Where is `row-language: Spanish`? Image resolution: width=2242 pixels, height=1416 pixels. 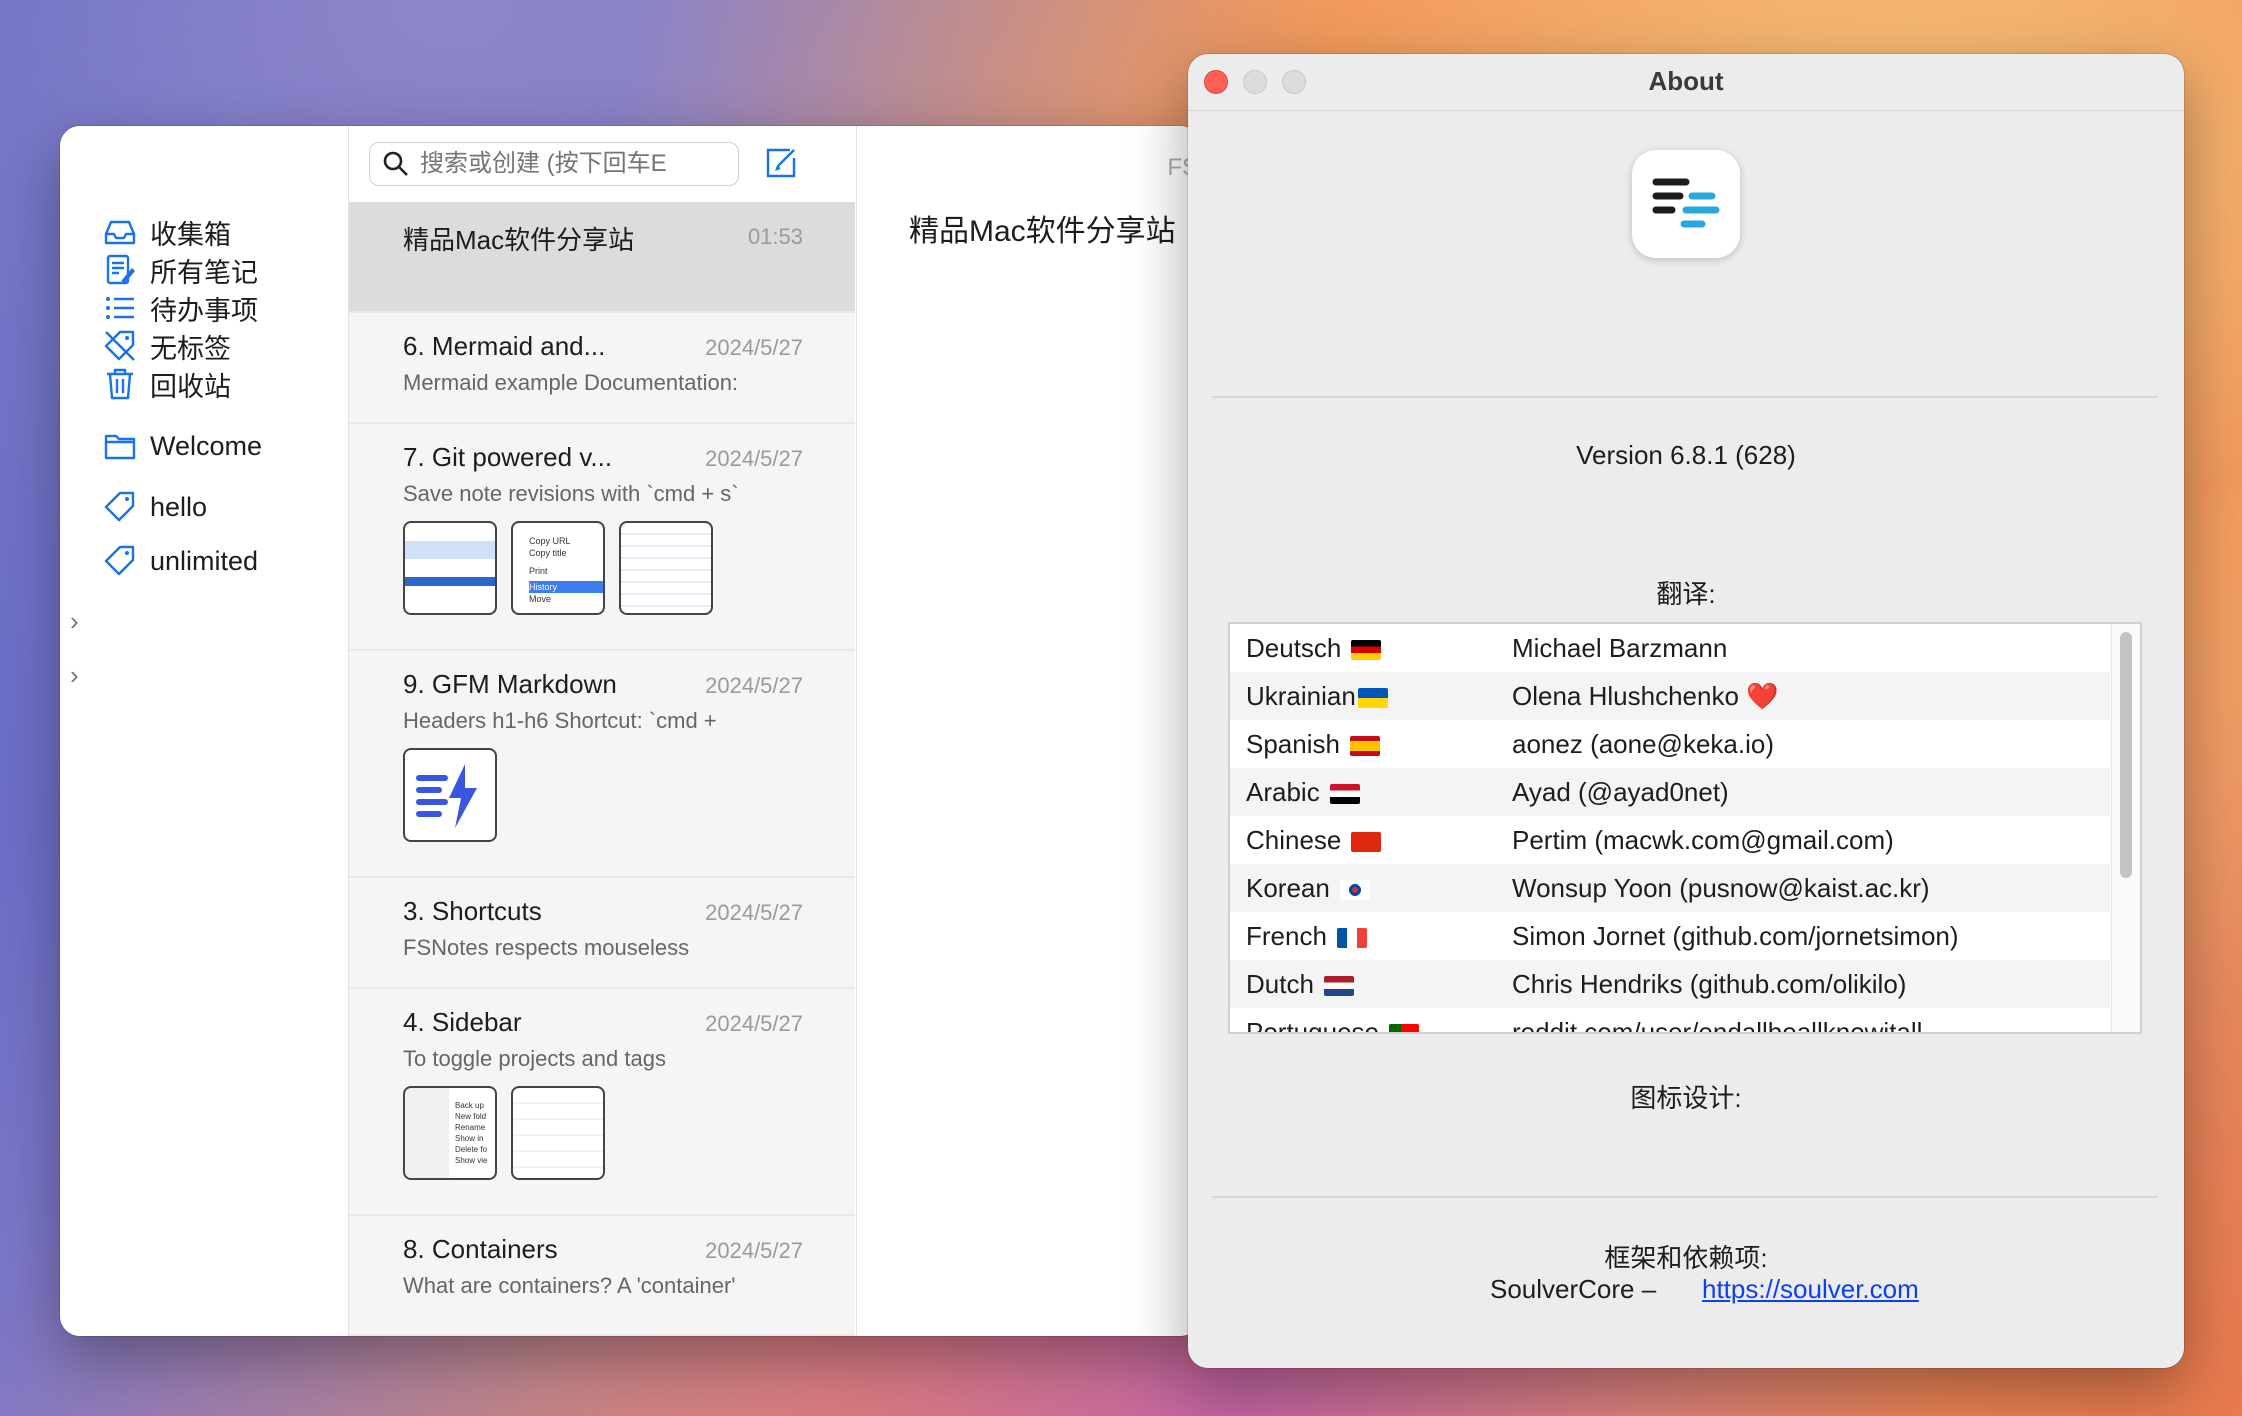 row-language: Spanish is located at coordinates (1313, 744).